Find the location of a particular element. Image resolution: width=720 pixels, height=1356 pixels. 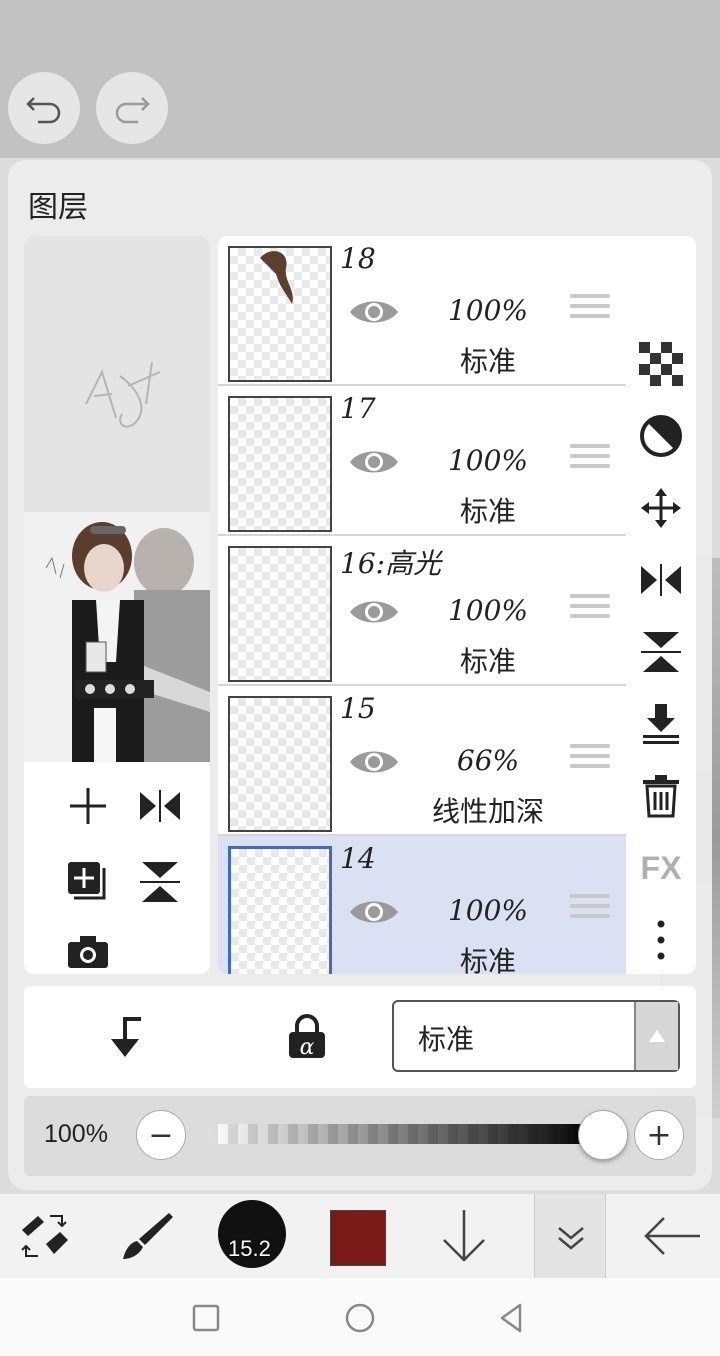

recents-icon is located at coordinates (206, 1318).